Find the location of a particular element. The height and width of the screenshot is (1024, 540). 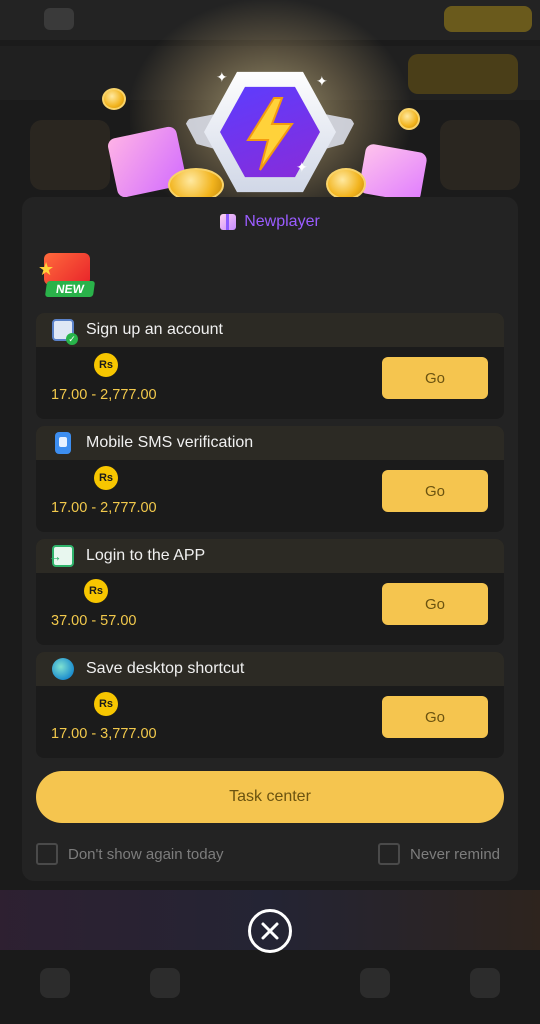

task-card-login: Login to the APP Rs 37.00 - 57.00 Go is located at coordinates (270, 592).